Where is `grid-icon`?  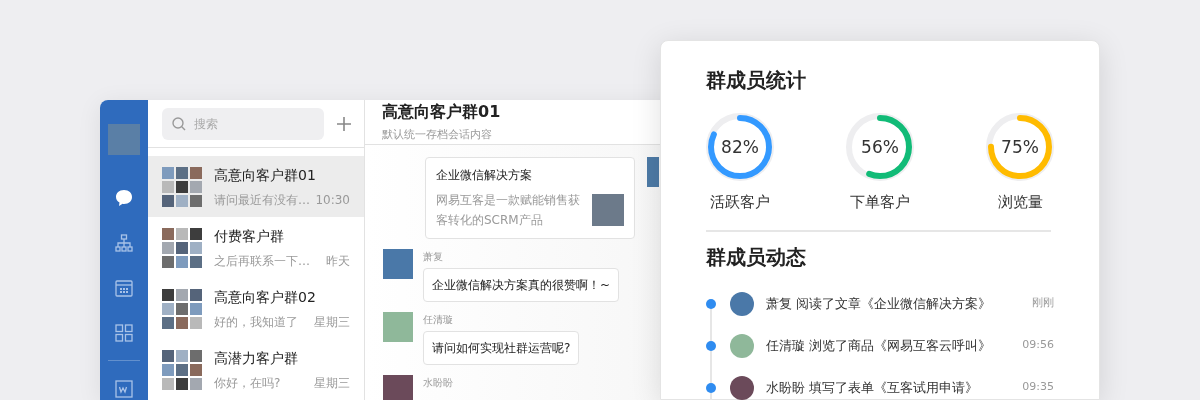
grid-icon is located at coordinates (124, 332).